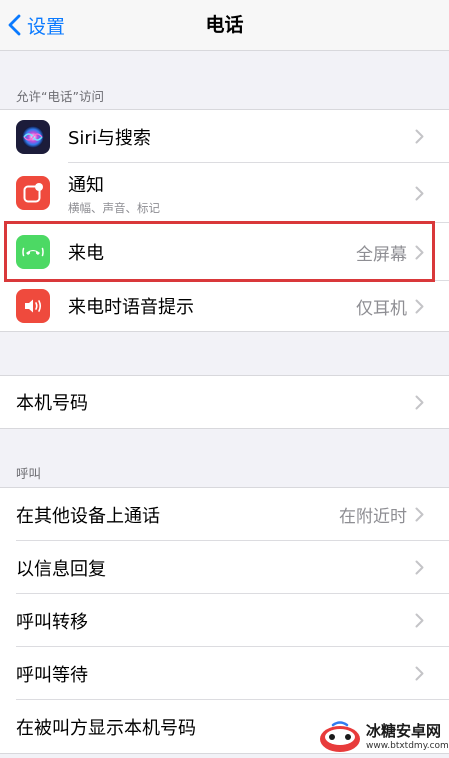 This screenshot has height=758, width=449. I want to click on gamepad-logo-icon, so click(340, 736).